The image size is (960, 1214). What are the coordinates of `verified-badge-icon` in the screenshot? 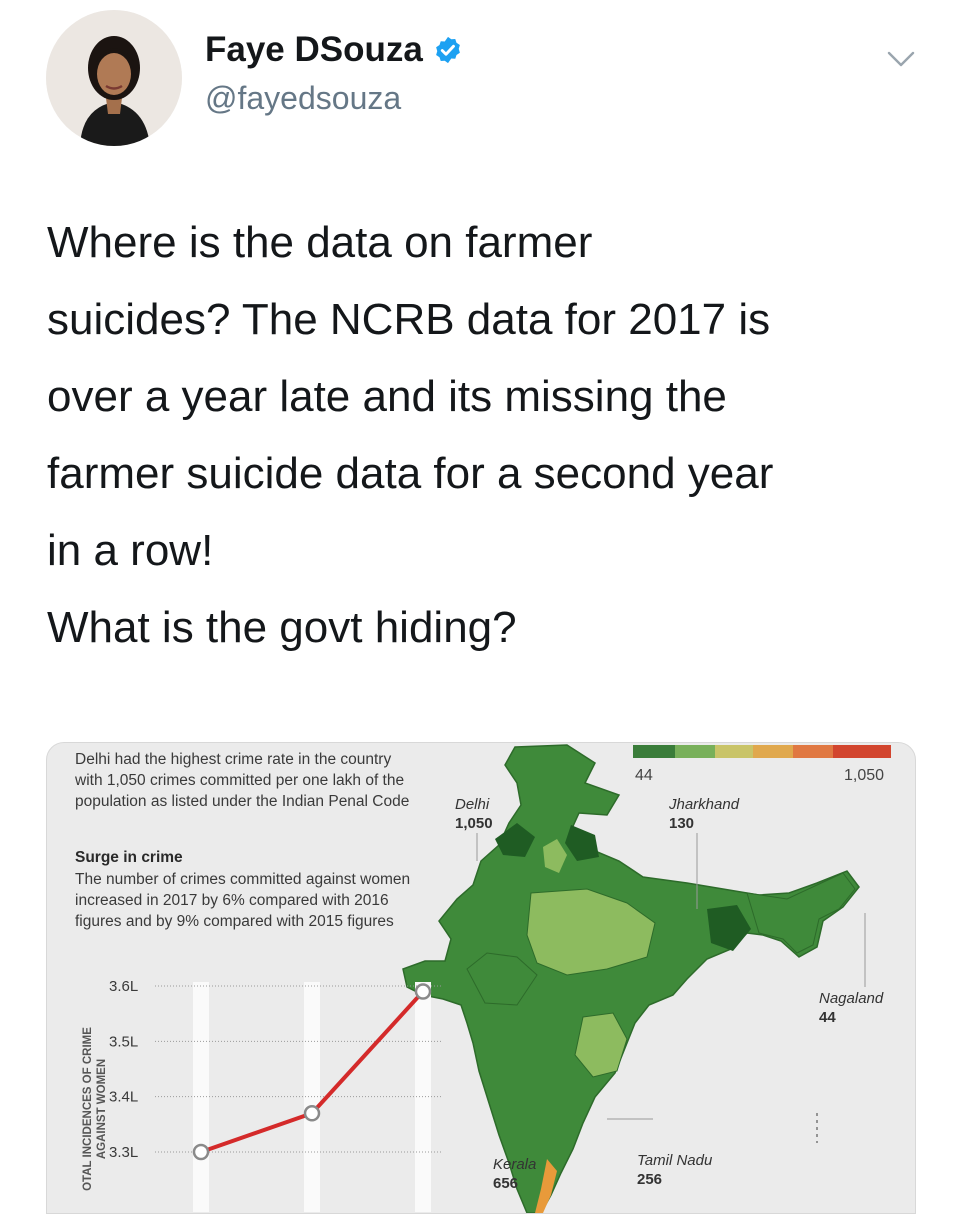 It's located at (447, 50).